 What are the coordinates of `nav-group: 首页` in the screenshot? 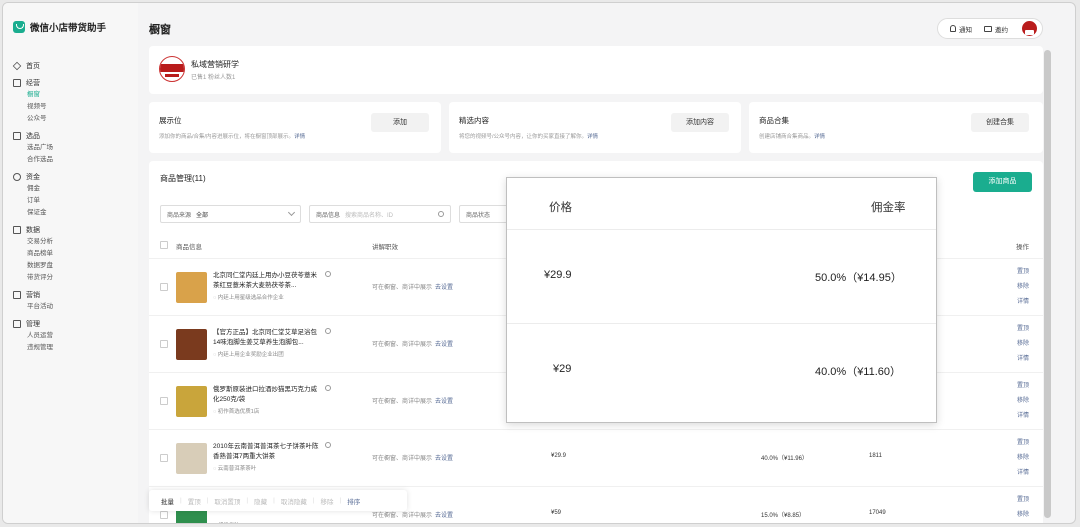 It's located at (72, 66).